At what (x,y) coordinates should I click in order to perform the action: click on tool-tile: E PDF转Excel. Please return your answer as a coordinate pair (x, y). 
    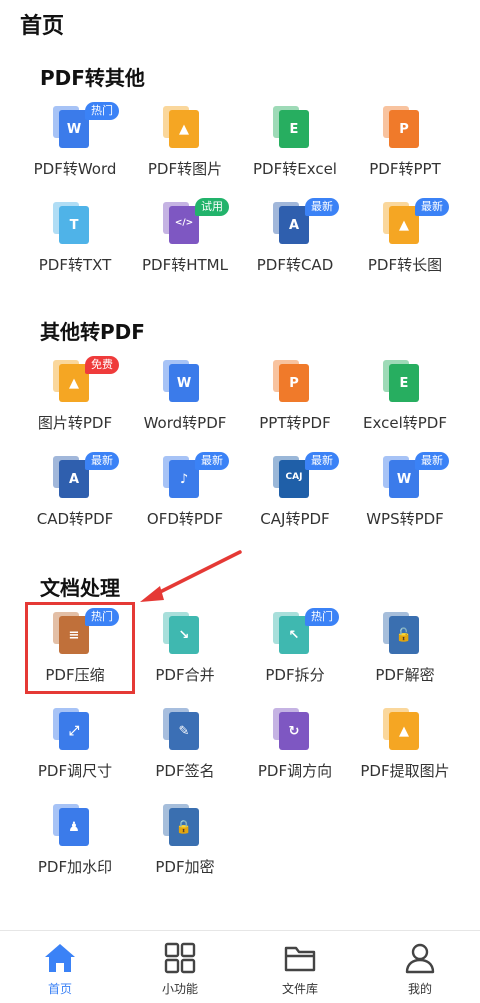
    Looking at the image, I should click on (295, 148).